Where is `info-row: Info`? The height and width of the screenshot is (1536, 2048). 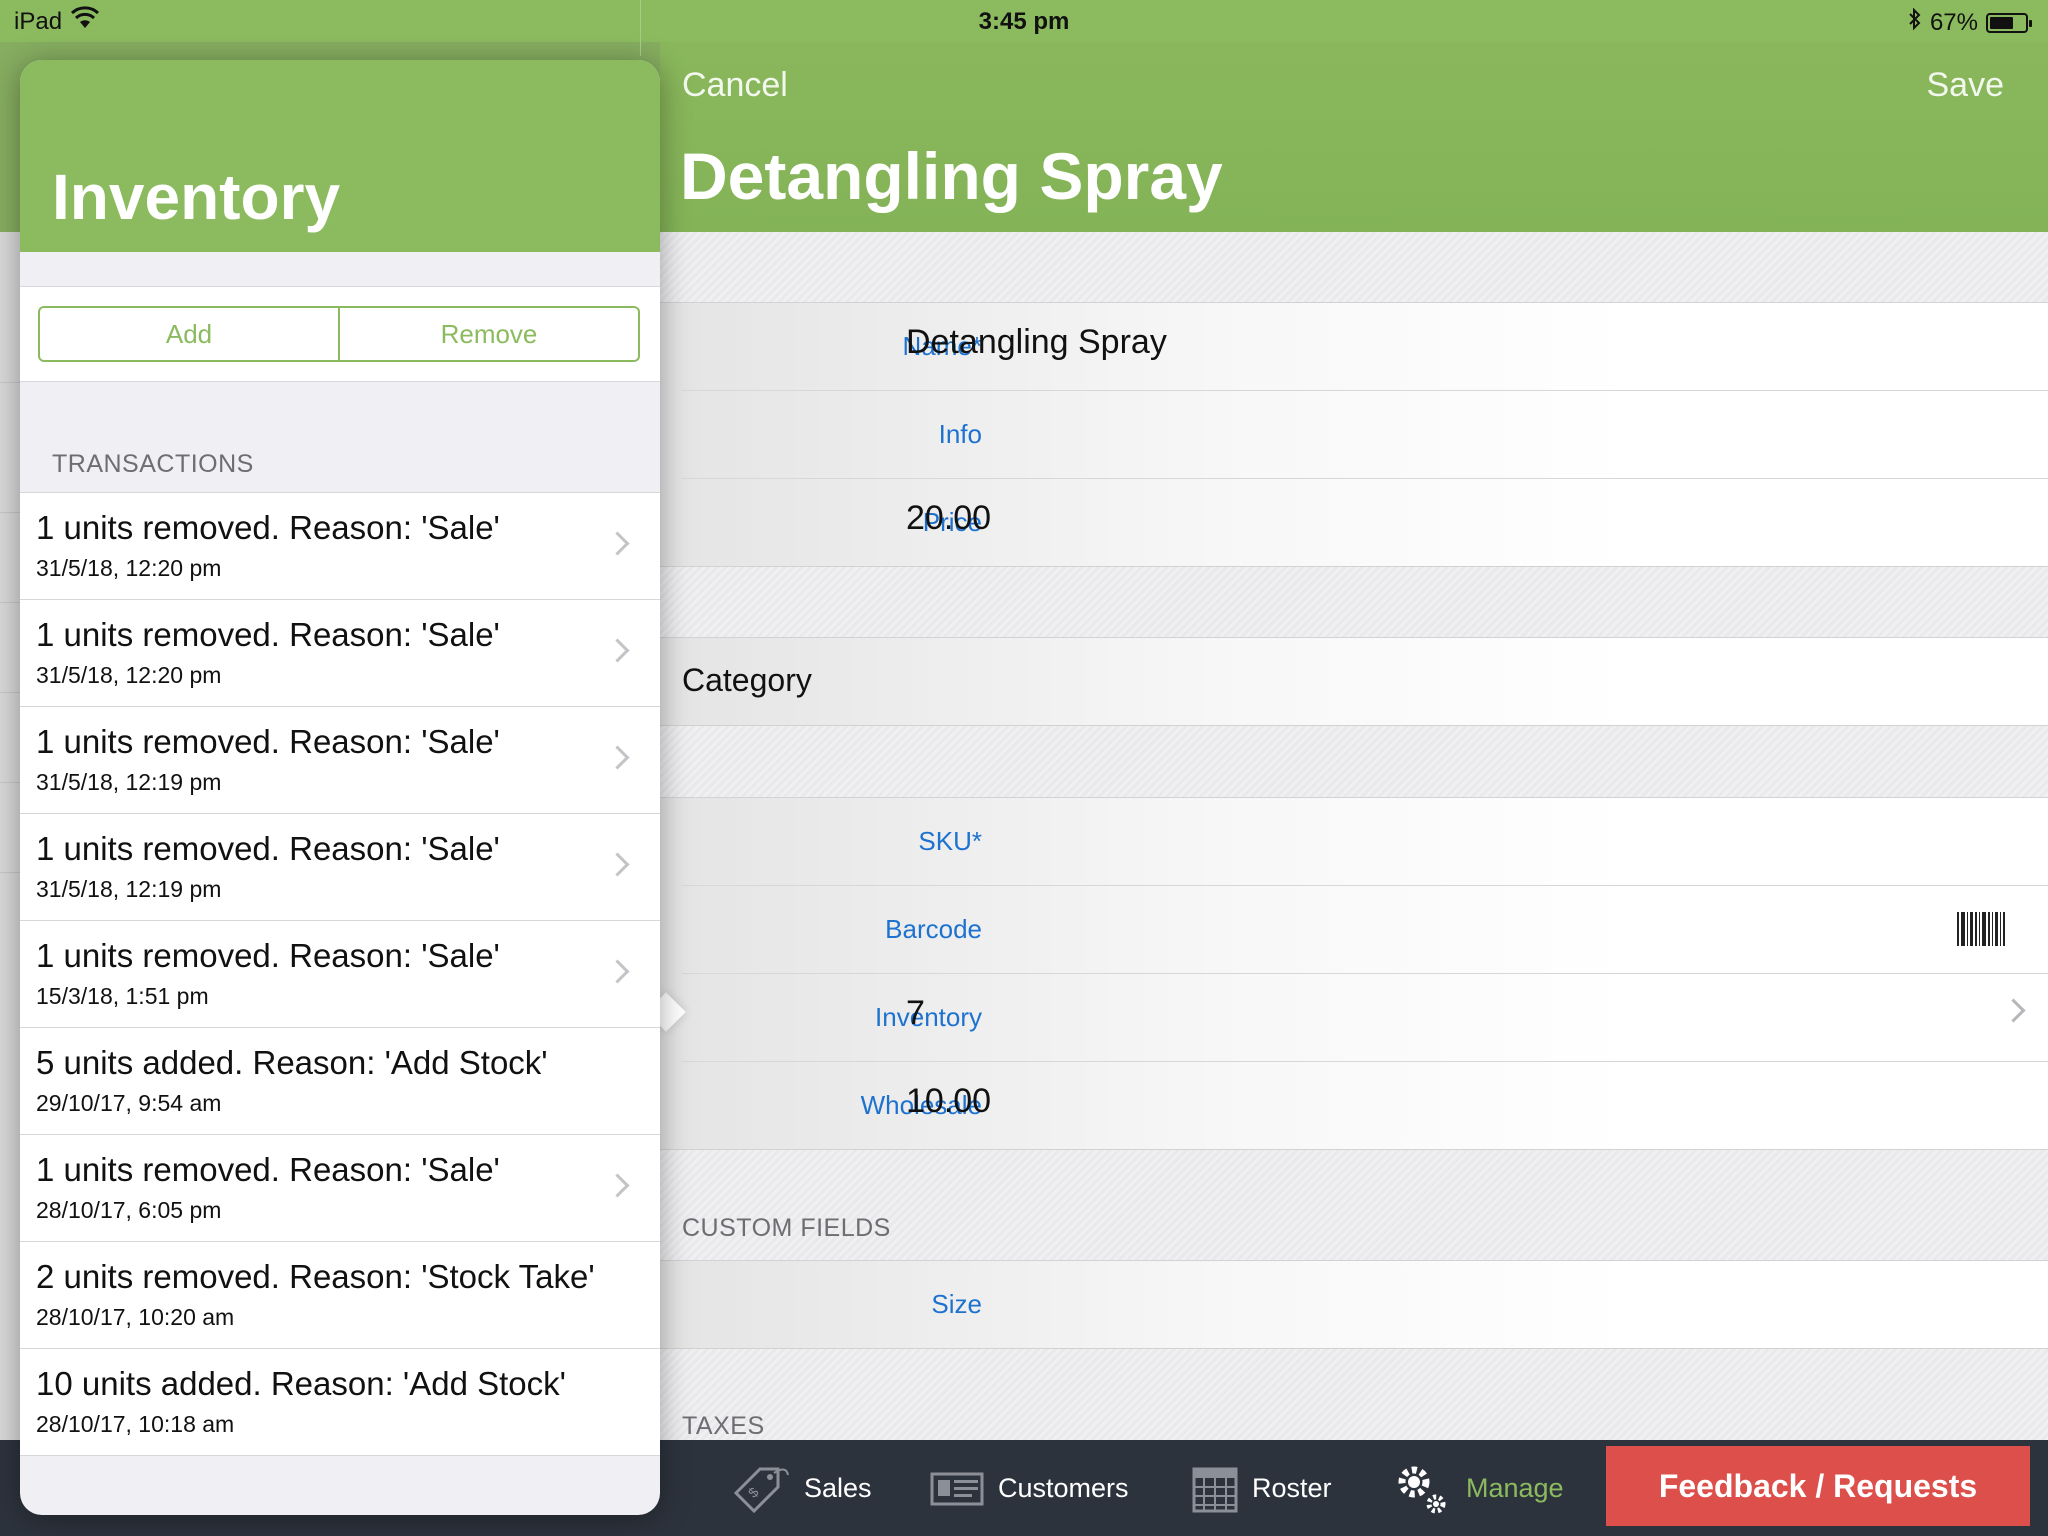
info-row: Info is located at coordinates (1365, 435).